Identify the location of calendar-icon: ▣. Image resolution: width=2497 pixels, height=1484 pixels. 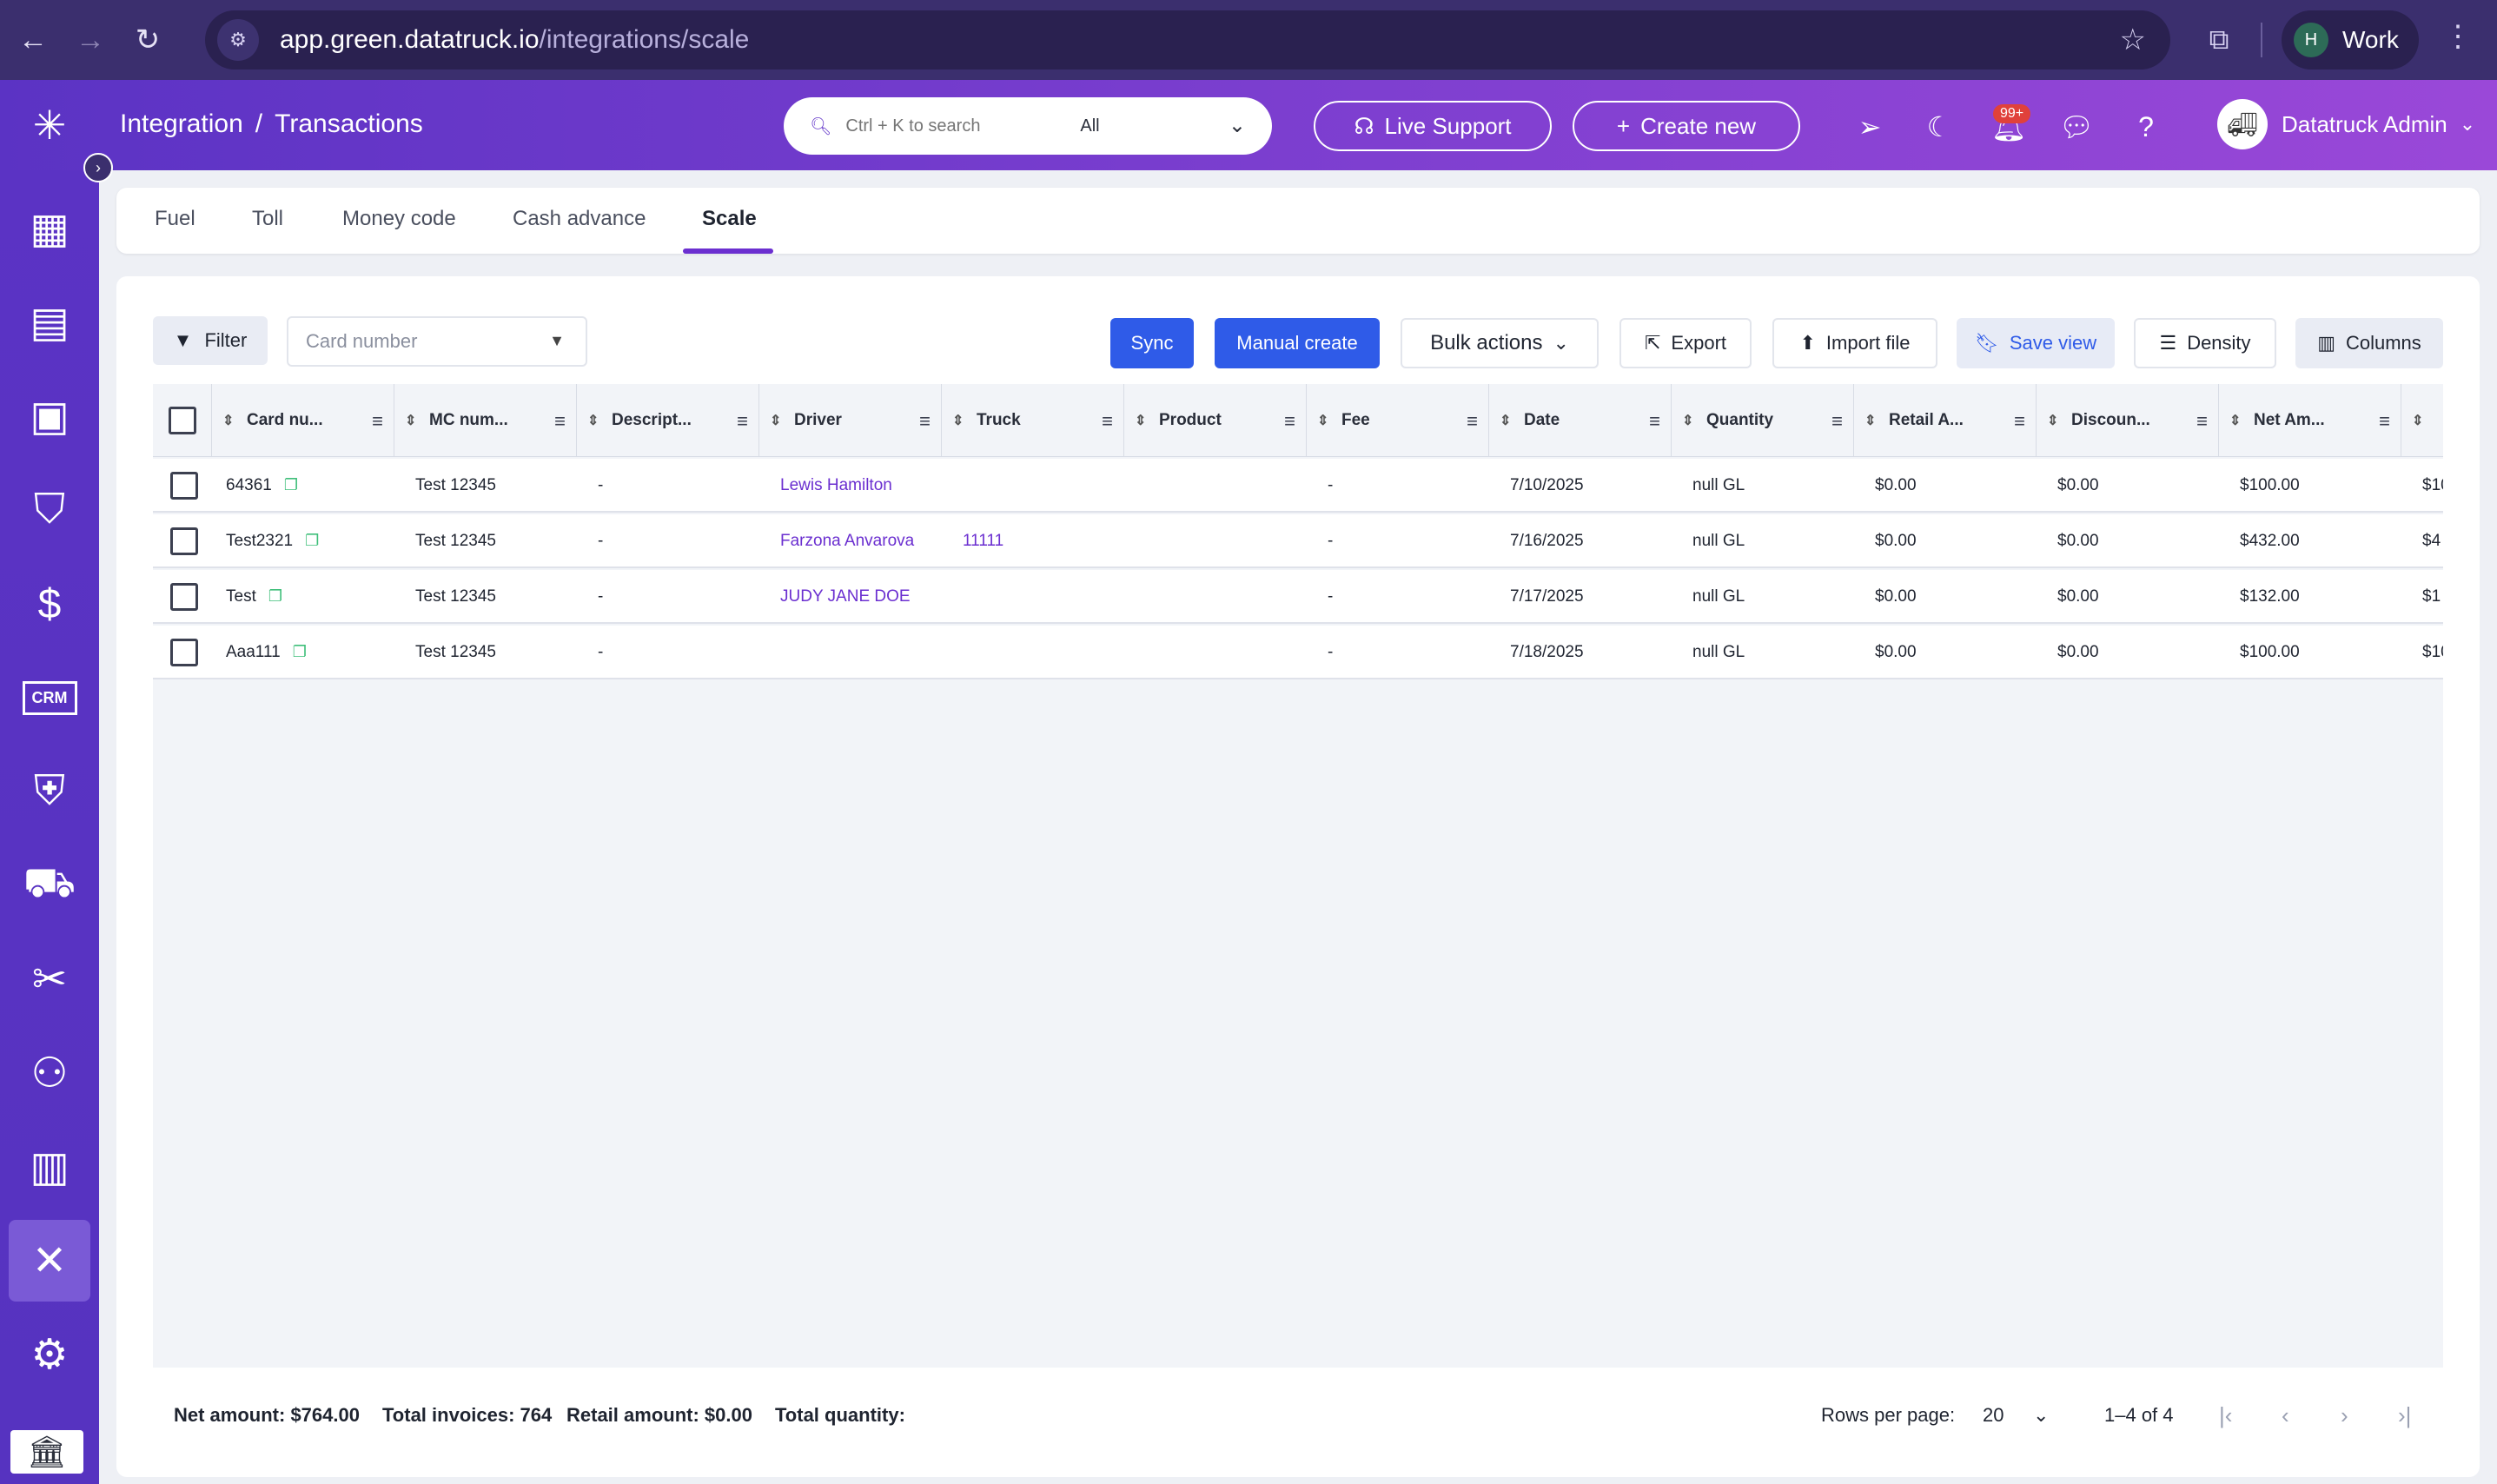
(49, 416).